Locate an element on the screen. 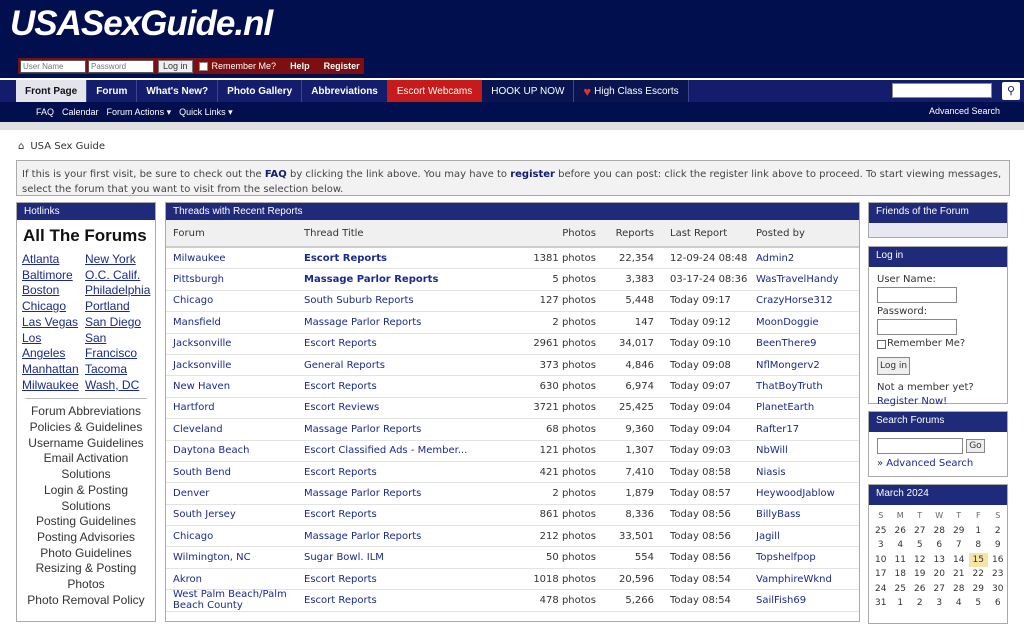  calendar-day: 20 is located at coordinates (940, 574).